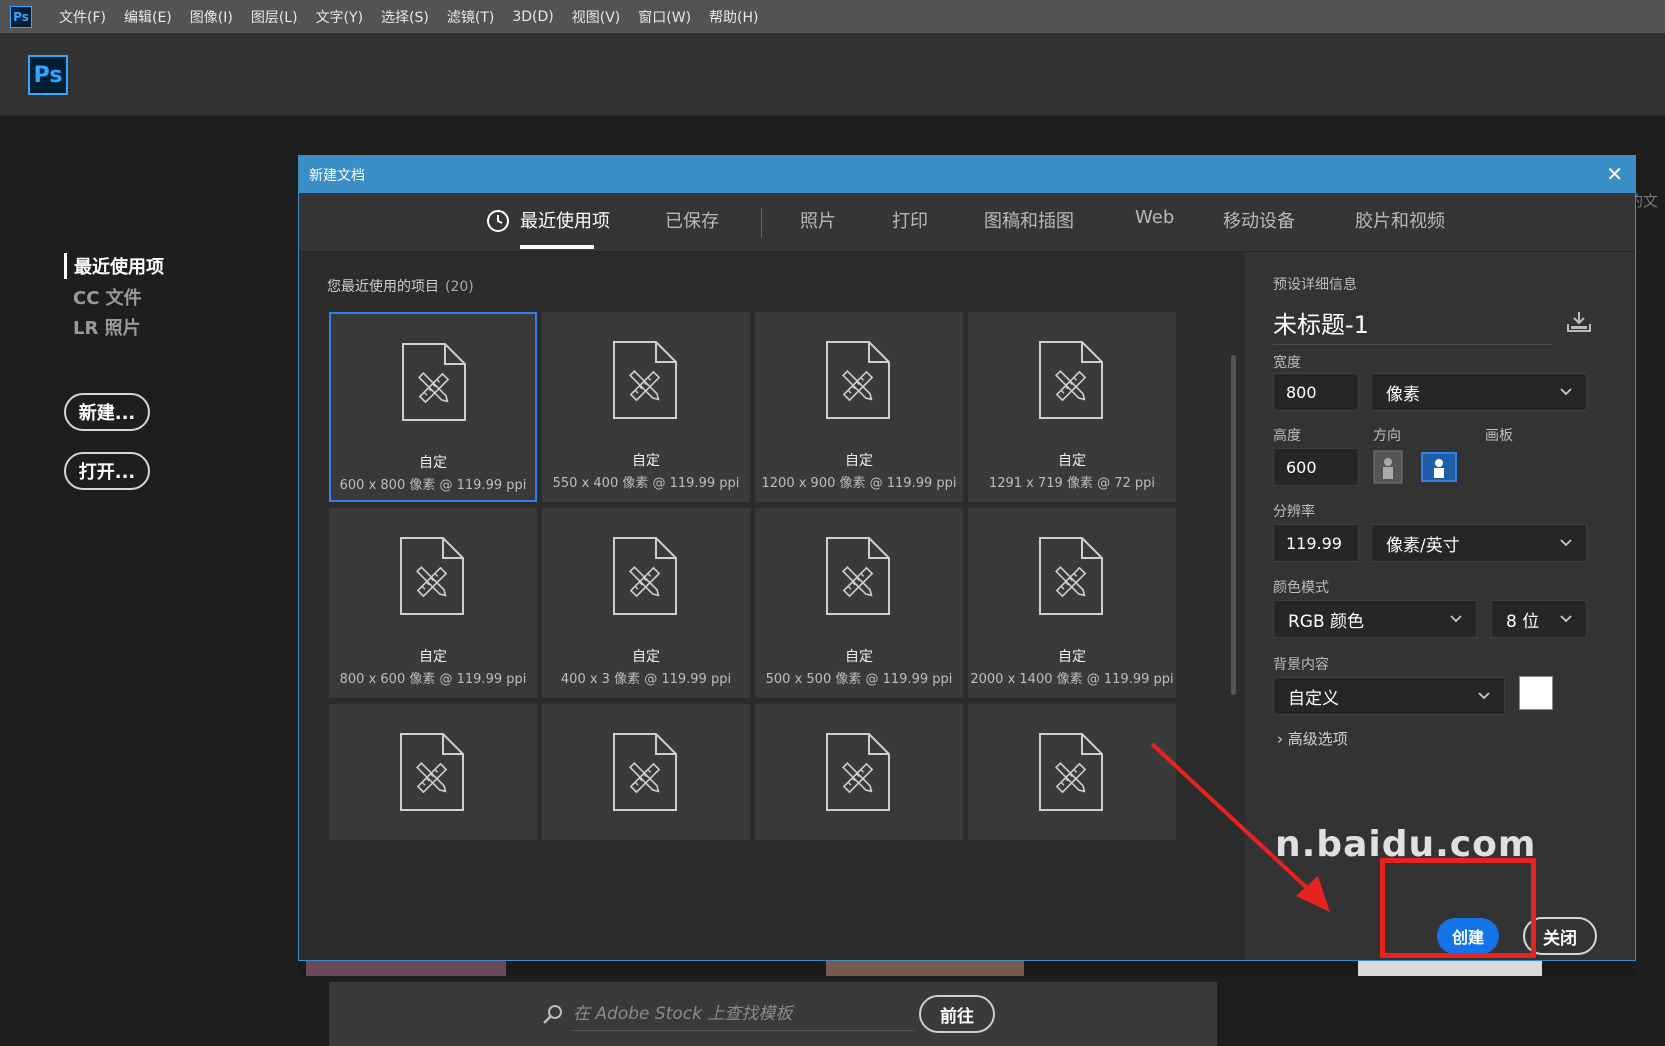  What do you see at coordinates (1400, 220) in the screenshot?
I see `tab-film-video: 胶片和视频` at bounding box center [1400, 220].